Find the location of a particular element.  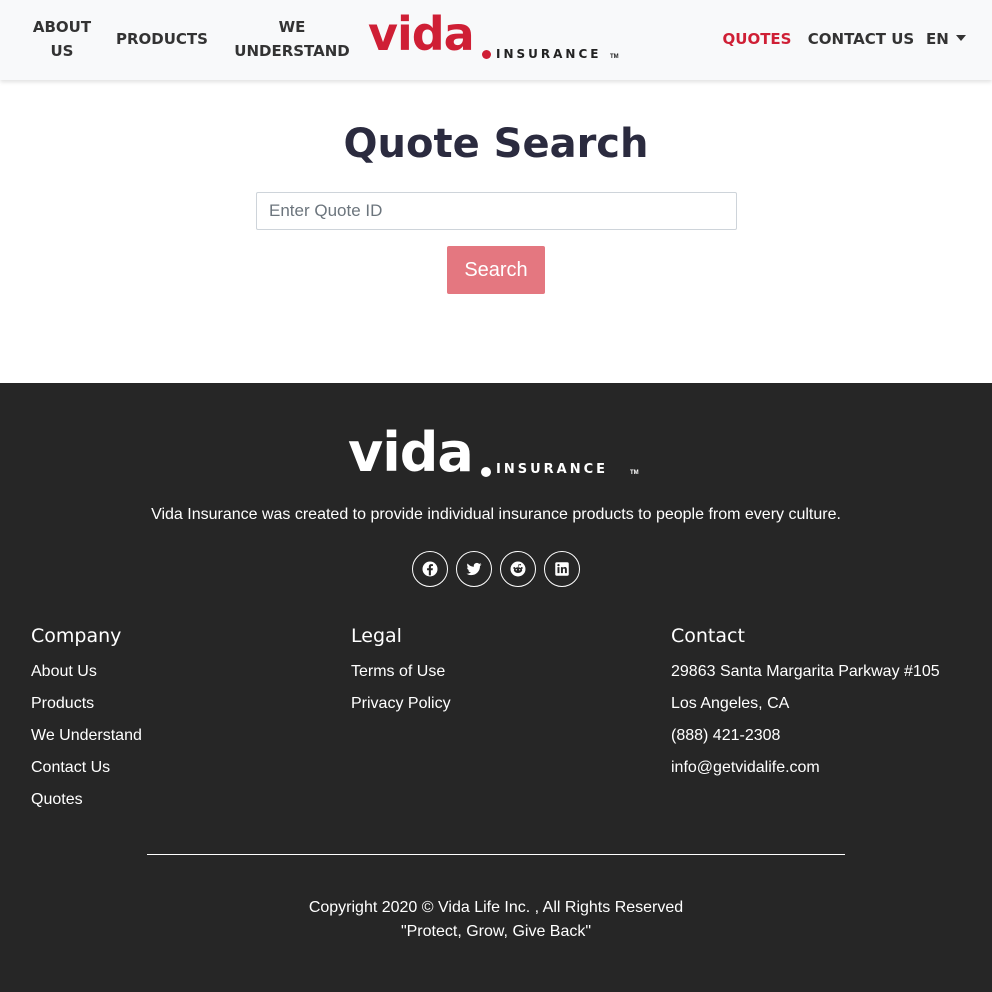

company-motto: "Protect, Grow, Give Back" is located at coordinates (496, 931).